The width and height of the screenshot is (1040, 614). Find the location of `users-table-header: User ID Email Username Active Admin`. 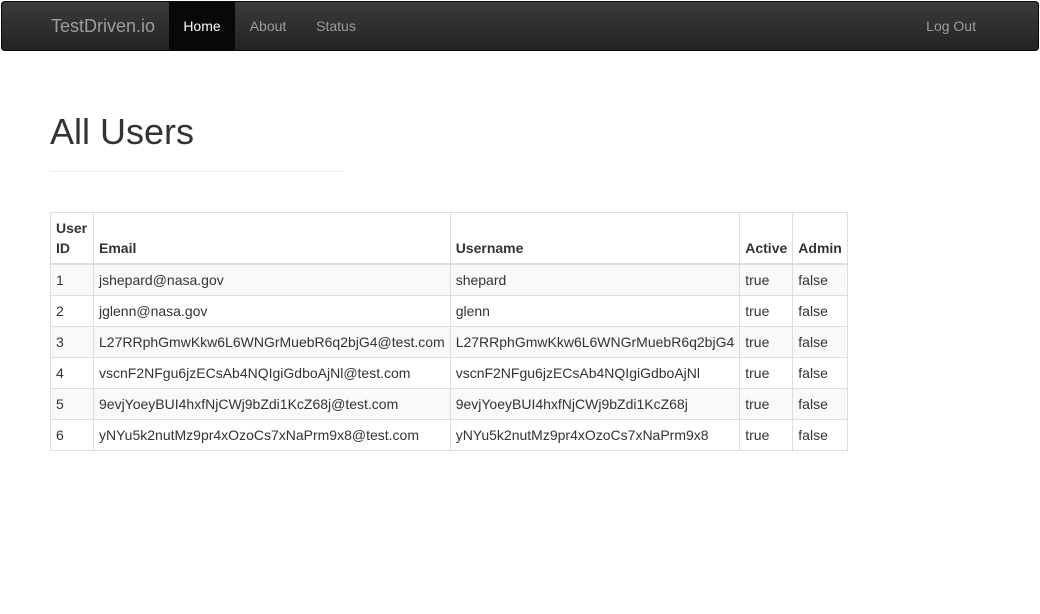

users-table-header: User ID Email Username Active Admin is located at coordinates (449, 238).